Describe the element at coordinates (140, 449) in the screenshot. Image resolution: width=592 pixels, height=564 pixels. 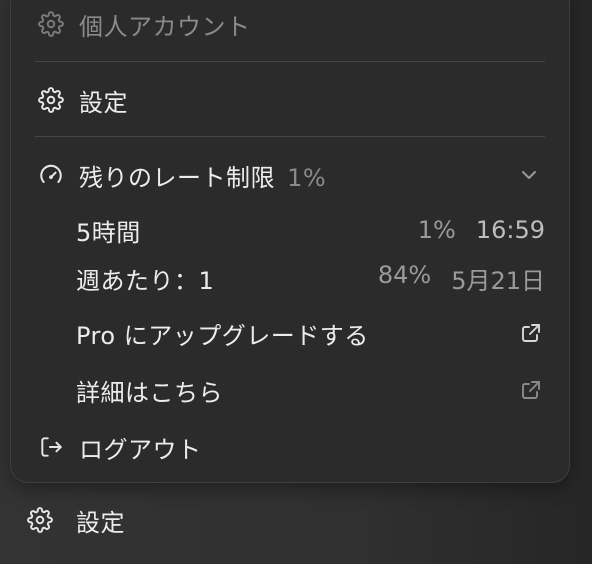
I see `menu-item-label: ログアウト` at that location.